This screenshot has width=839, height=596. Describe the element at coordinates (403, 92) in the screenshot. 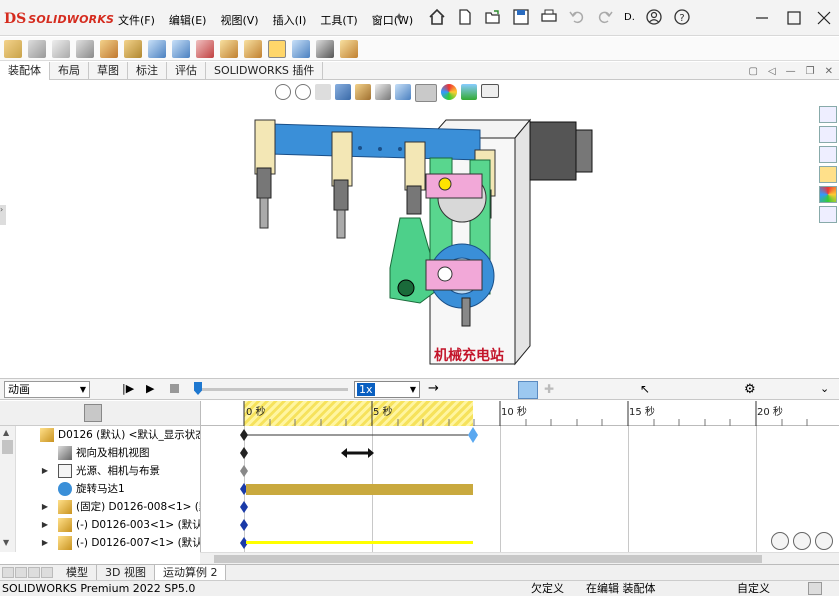

I see `display-style-icon` at that location.